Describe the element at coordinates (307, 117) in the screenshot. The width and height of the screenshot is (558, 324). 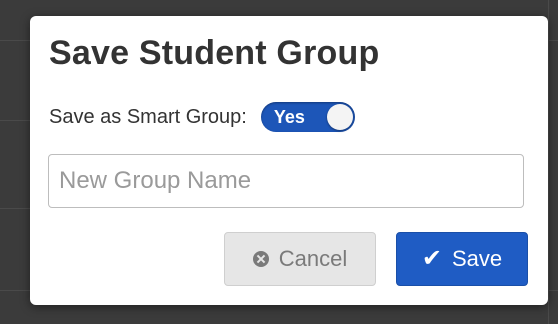
I see `smart-group-toggle: Yes` at that location.